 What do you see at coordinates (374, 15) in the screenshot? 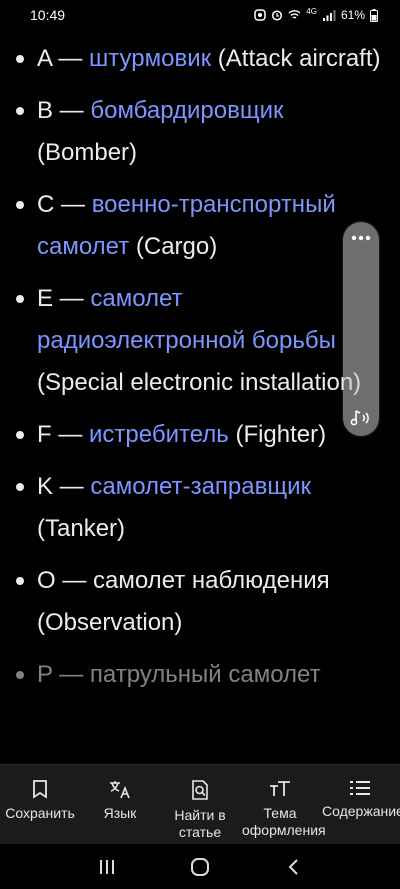
I see `battery-icon` at bounding box center [374, 15].